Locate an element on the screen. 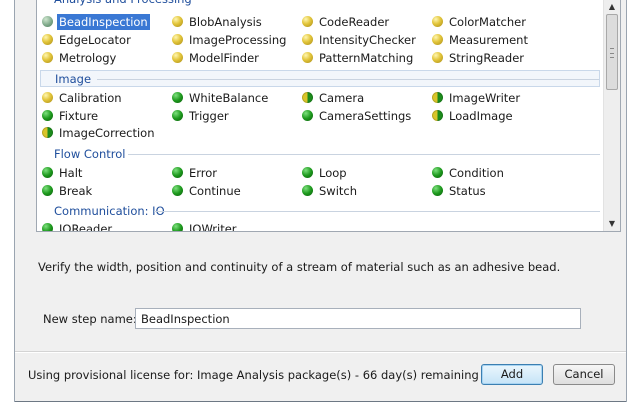 The height and width of the screenshot is (416, 641). group-label-image: Image is located at coordinates (73, 79).